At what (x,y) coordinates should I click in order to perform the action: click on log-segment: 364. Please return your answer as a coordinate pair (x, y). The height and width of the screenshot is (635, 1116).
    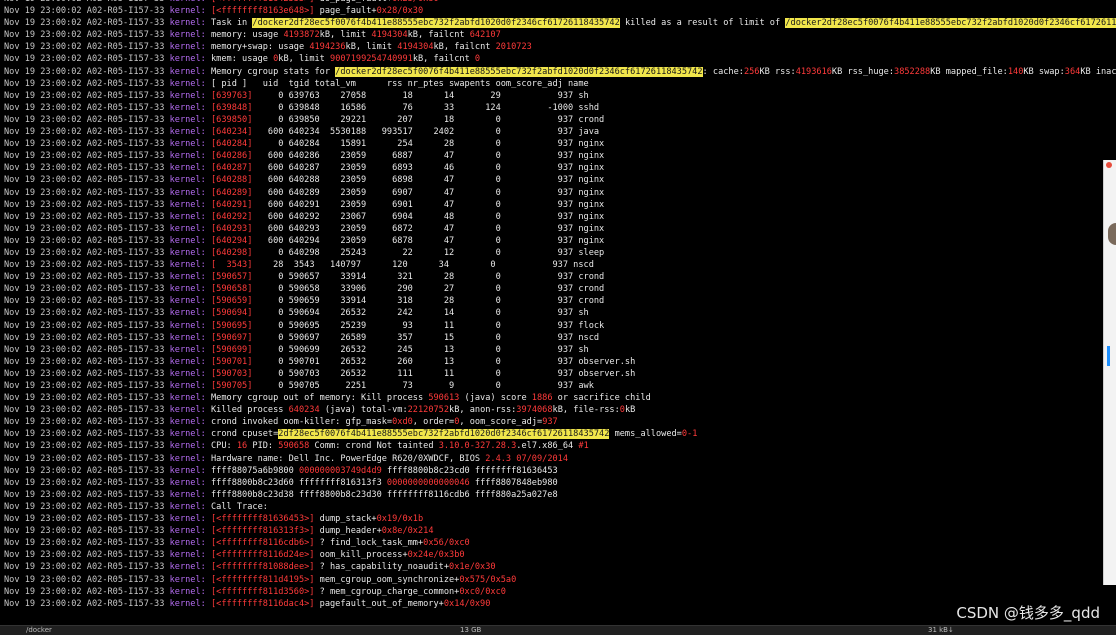
    Looking at the image, I should click on (1072, 71).